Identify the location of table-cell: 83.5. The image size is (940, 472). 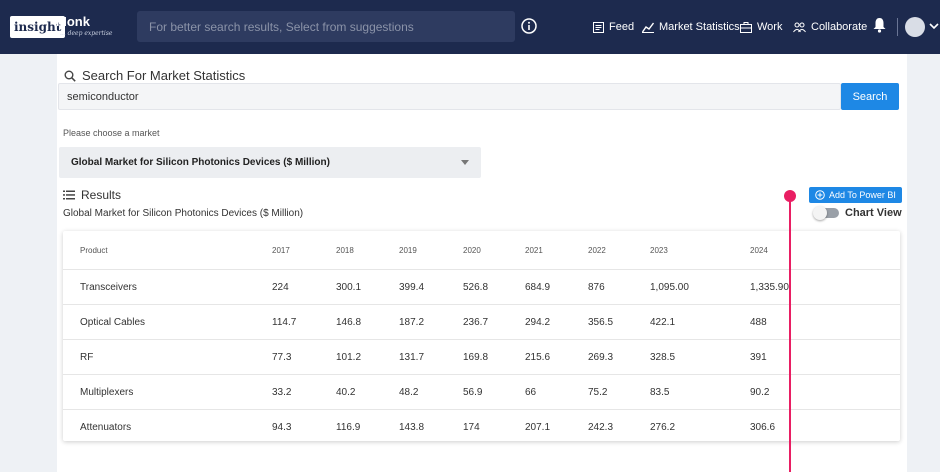
(700, 392).